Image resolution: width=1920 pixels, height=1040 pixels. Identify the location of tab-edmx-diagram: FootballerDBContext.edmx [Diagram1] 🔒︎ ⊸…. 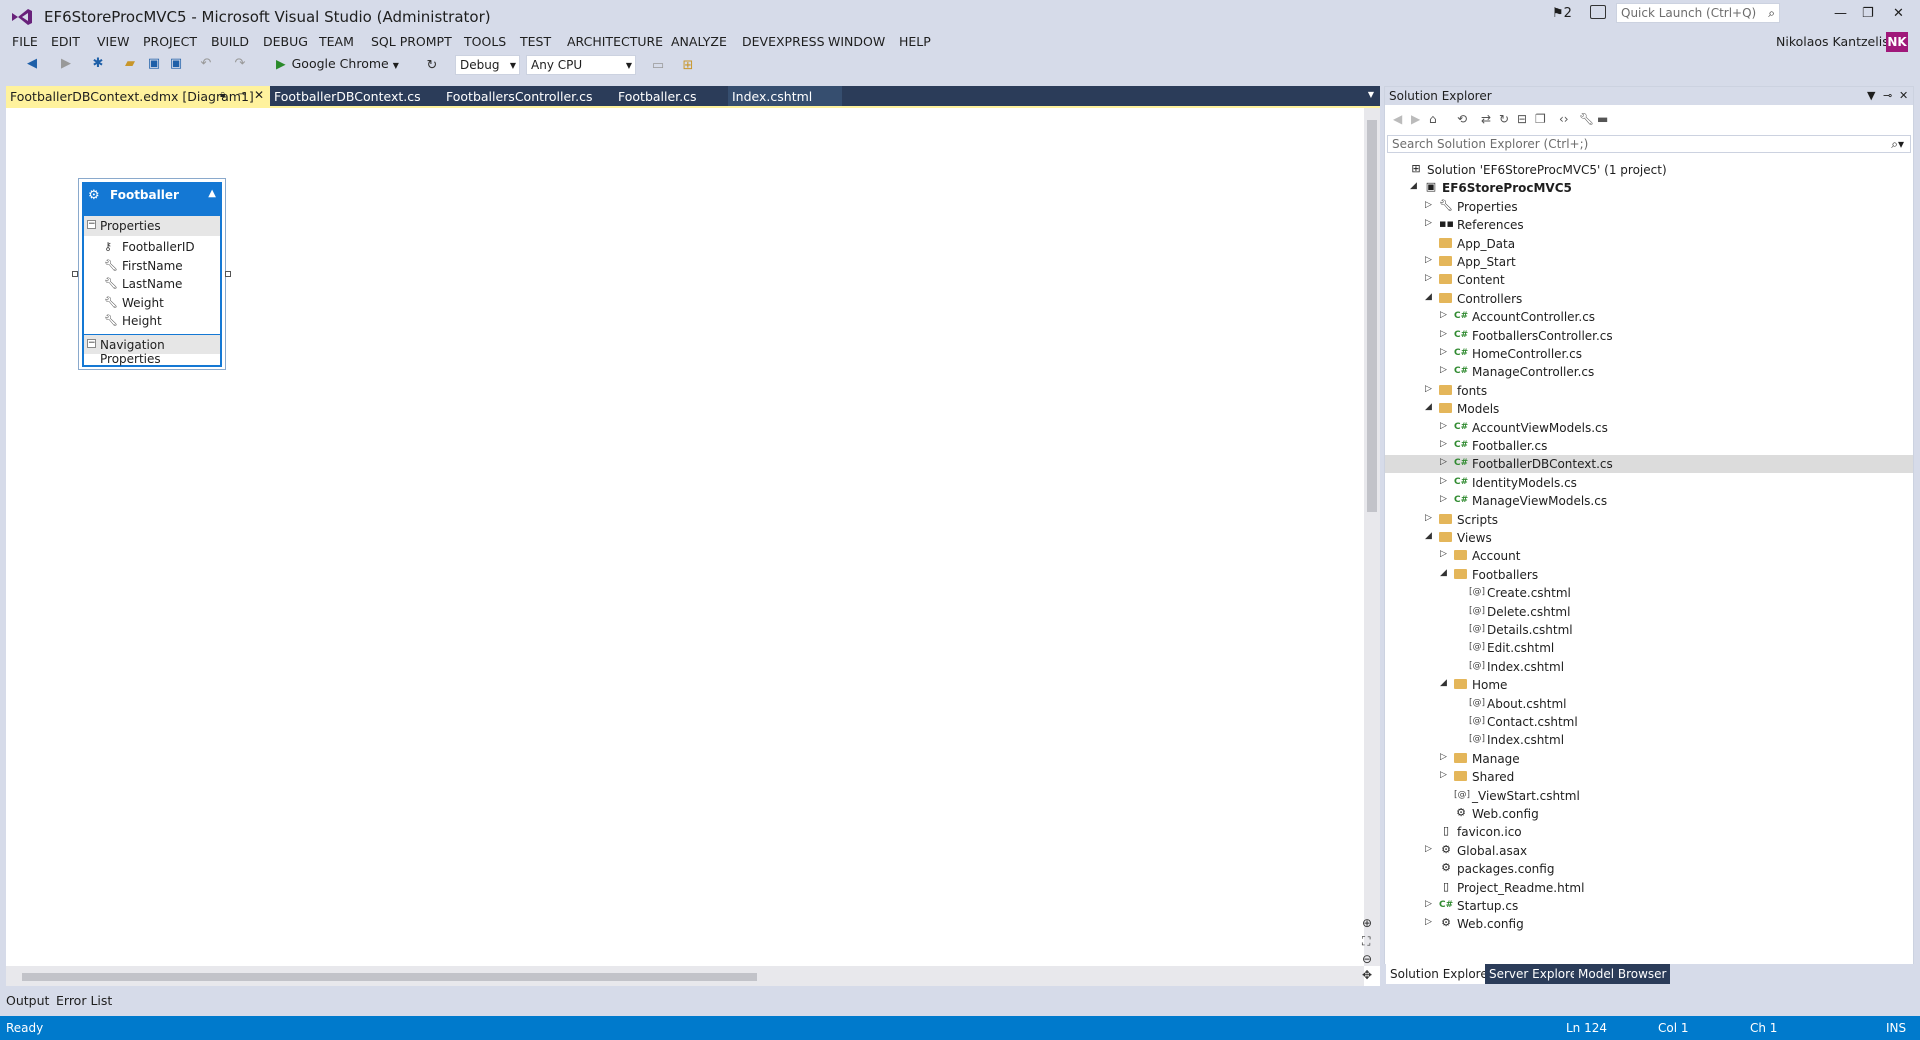
(138, 96).